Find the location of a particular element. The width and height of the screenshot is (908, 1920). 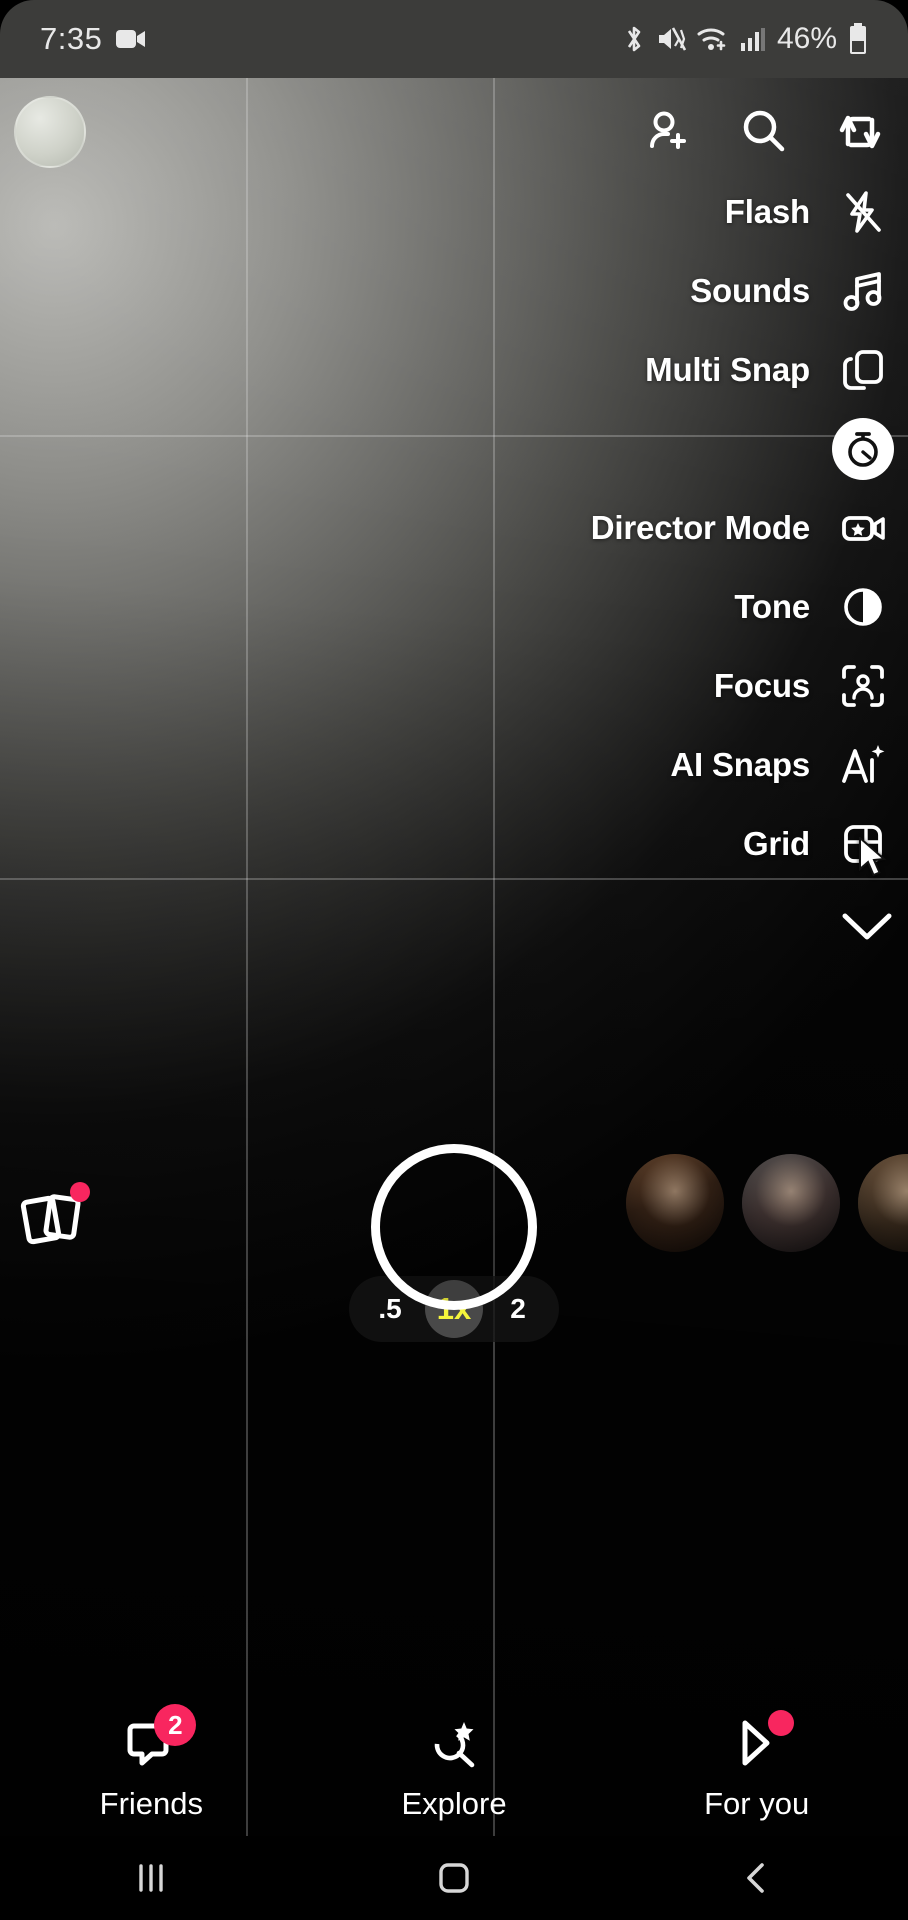

tool-sounds-label: Sounds is located at coordinates (750, 290).